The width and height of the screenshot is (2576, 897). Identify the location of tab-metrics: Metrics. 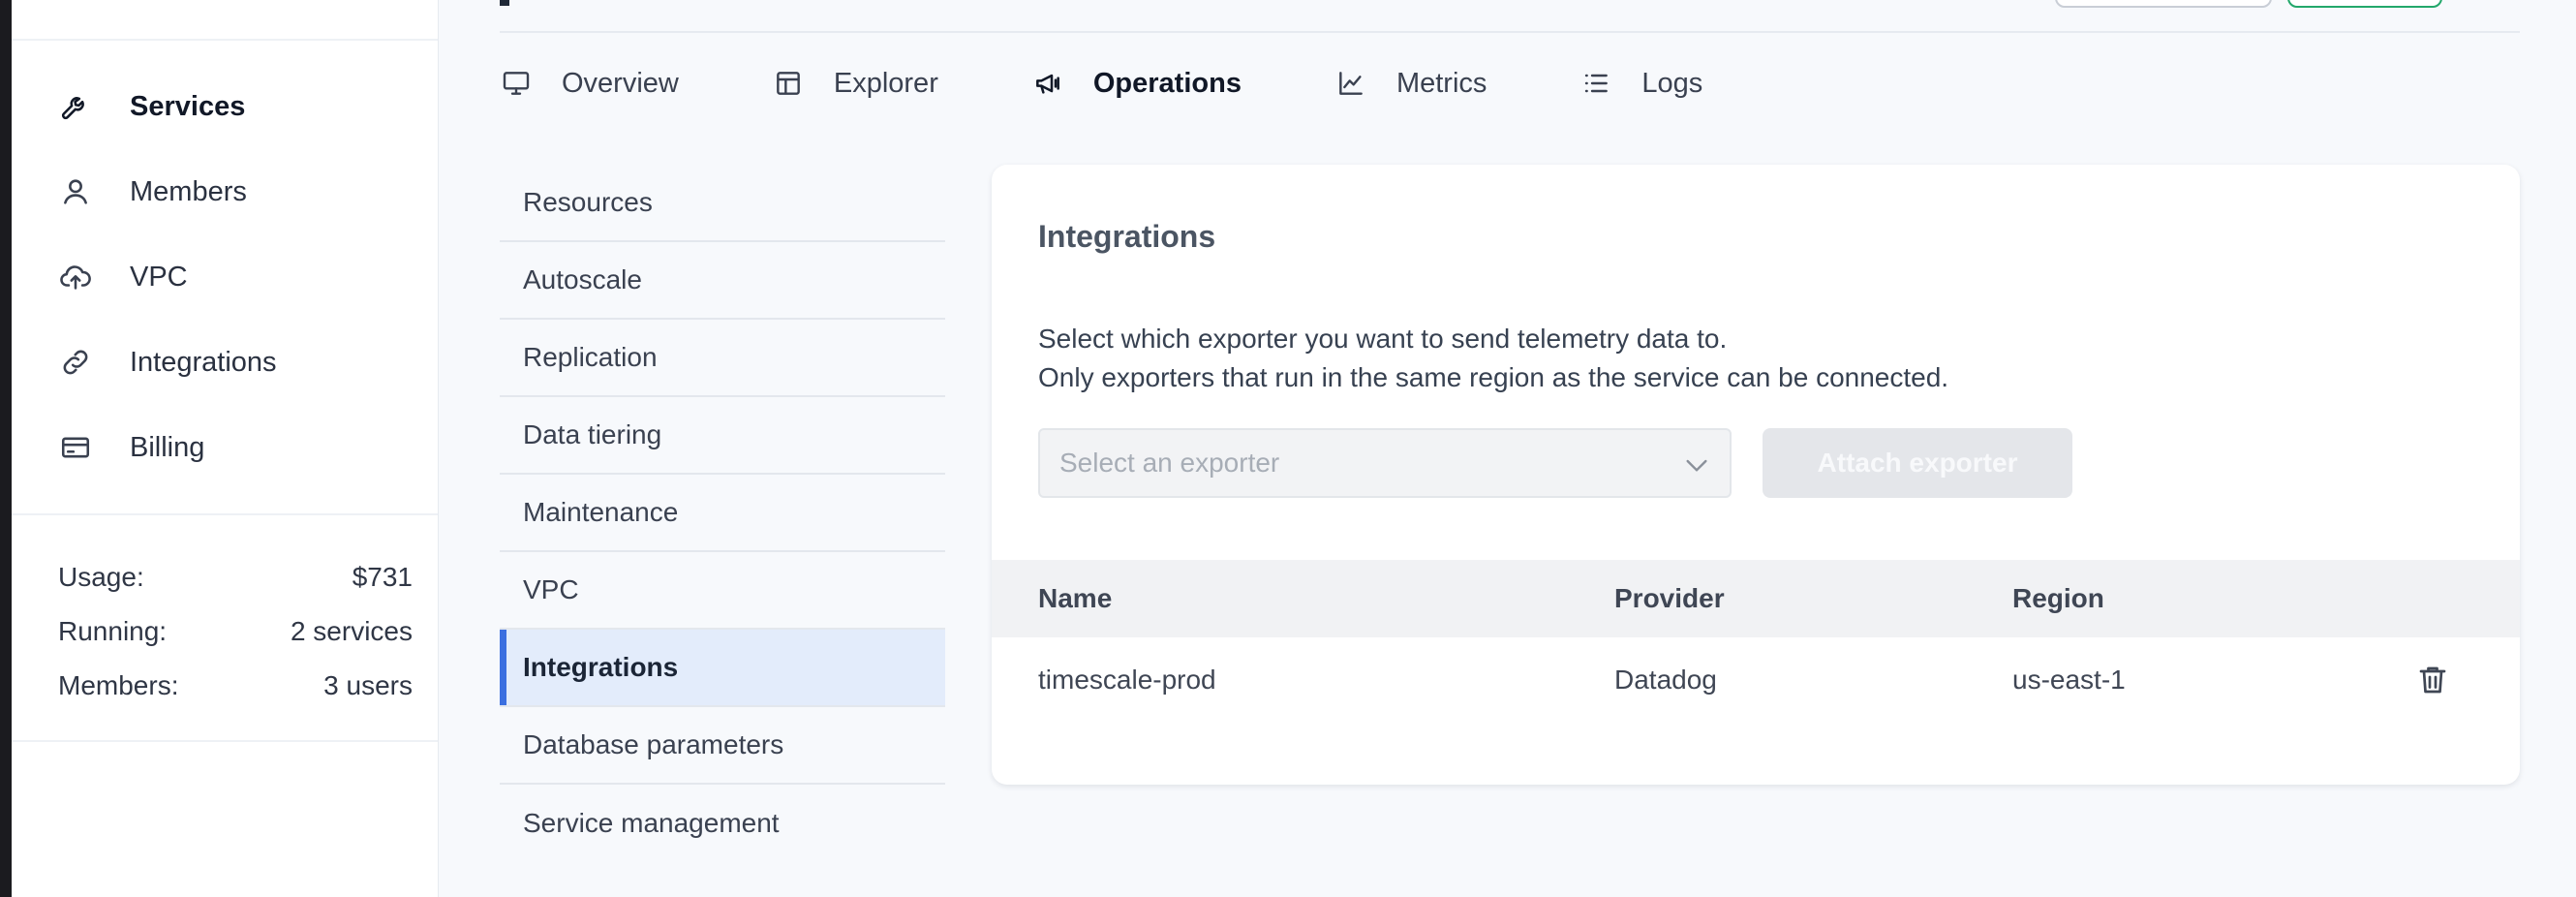
(1410, 83).